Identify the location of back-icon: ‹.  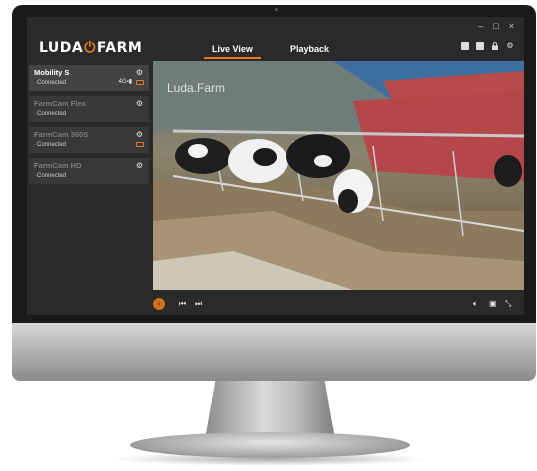
(159, 304).